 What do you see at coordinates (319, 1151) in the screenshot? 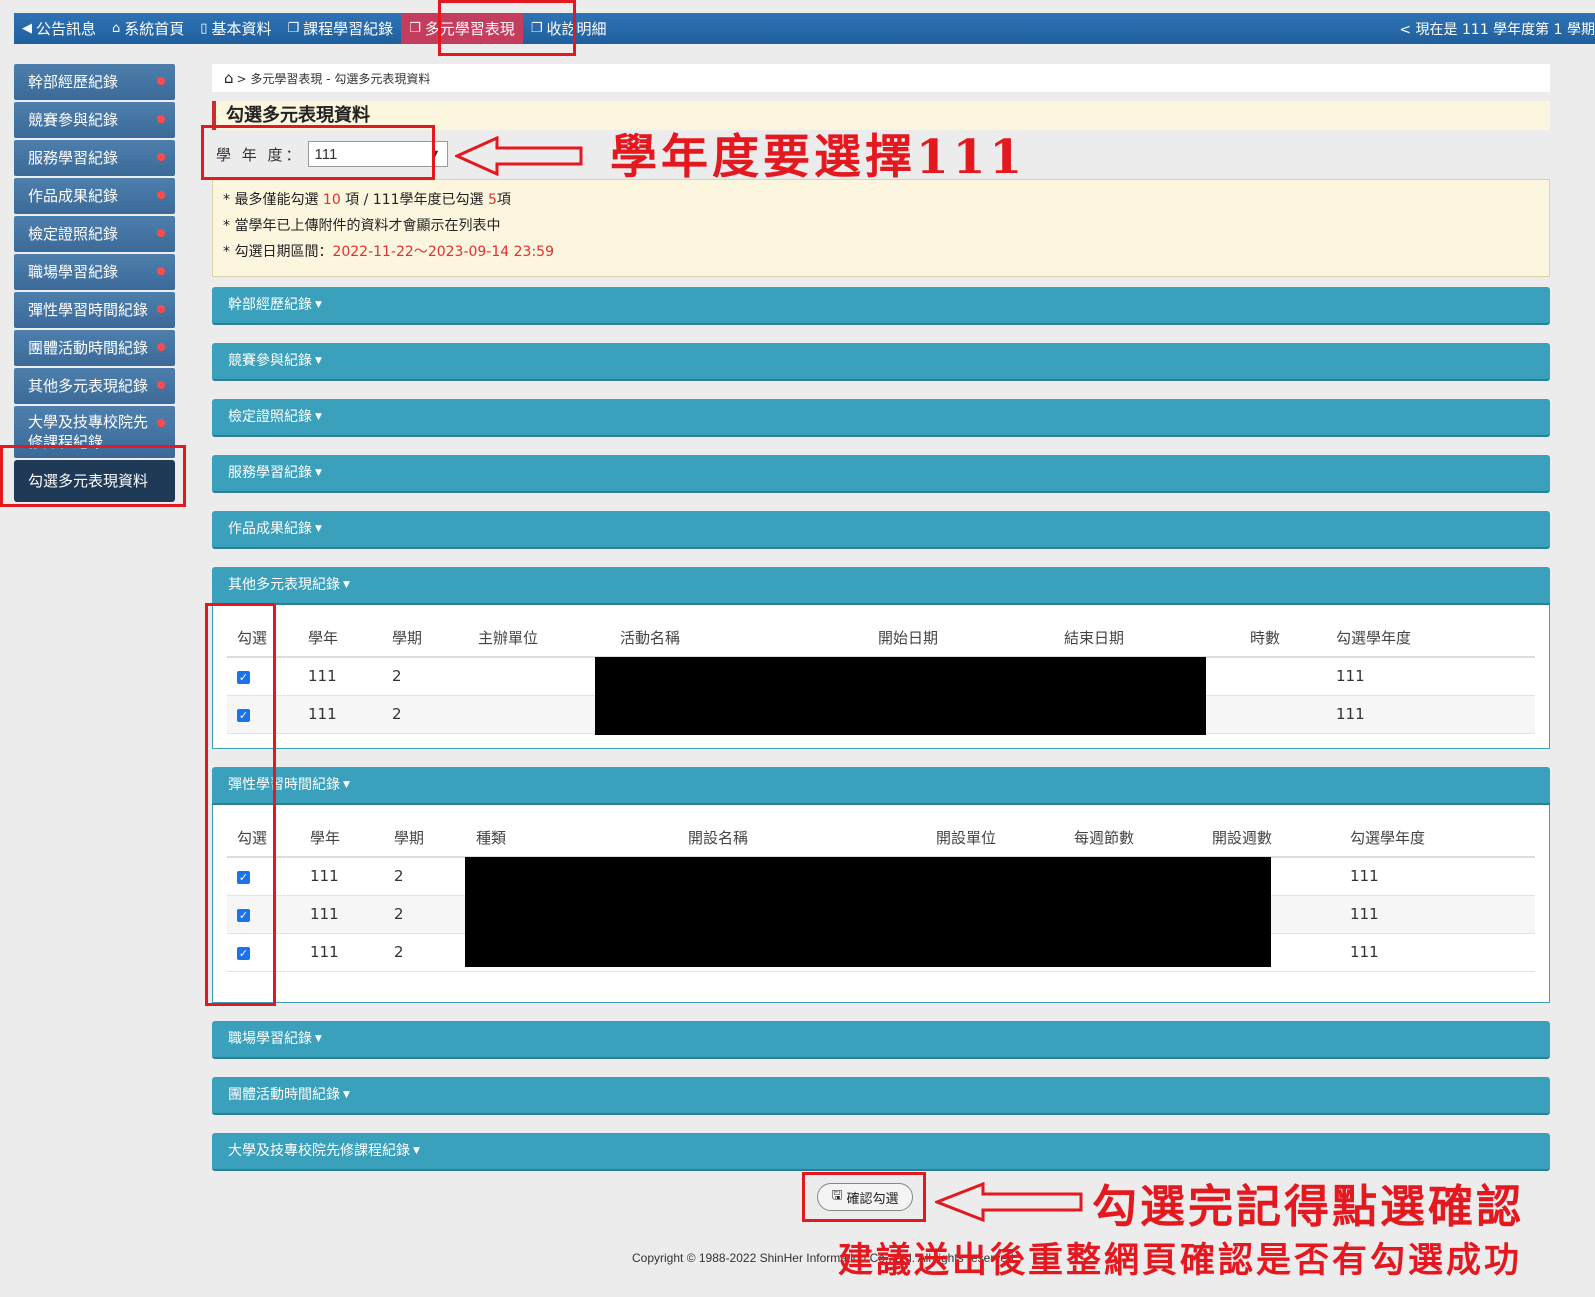
I see `panel-title: 大學及技專校院先修課程紀錄` at bounding box center [319, 1151].